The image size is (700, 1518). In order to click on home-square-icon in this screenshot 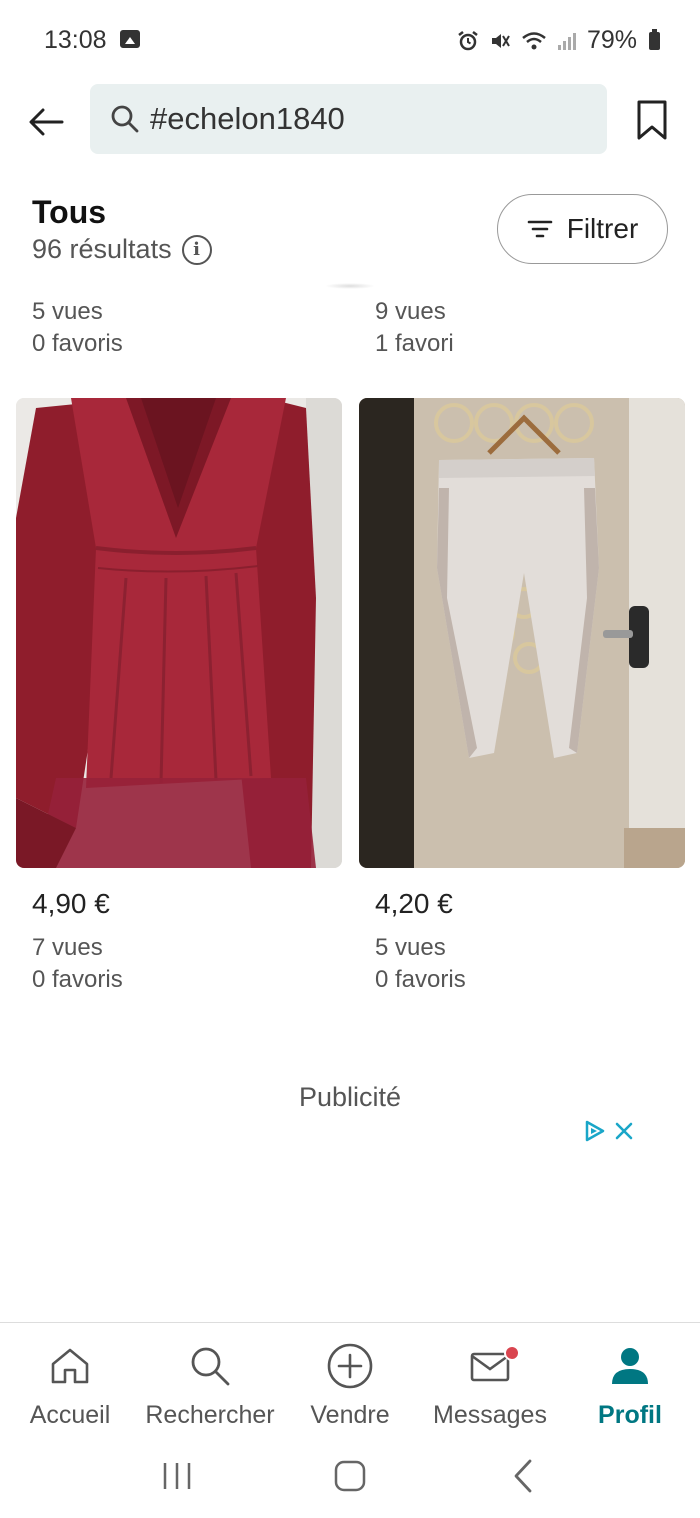, I will do `click(350, 1476)`.